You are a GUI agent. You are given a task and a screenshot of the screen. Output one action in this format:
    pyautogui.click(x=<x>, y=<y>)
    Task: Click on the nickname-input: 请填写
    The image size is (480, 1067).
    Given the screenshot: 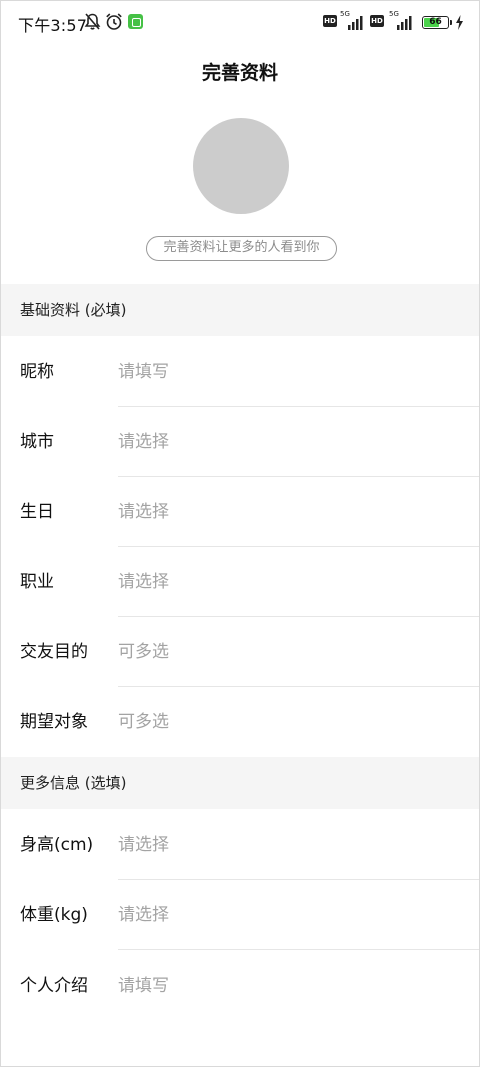 What is the action you would take?
    pyautogui.click(x=143, y=372)
    